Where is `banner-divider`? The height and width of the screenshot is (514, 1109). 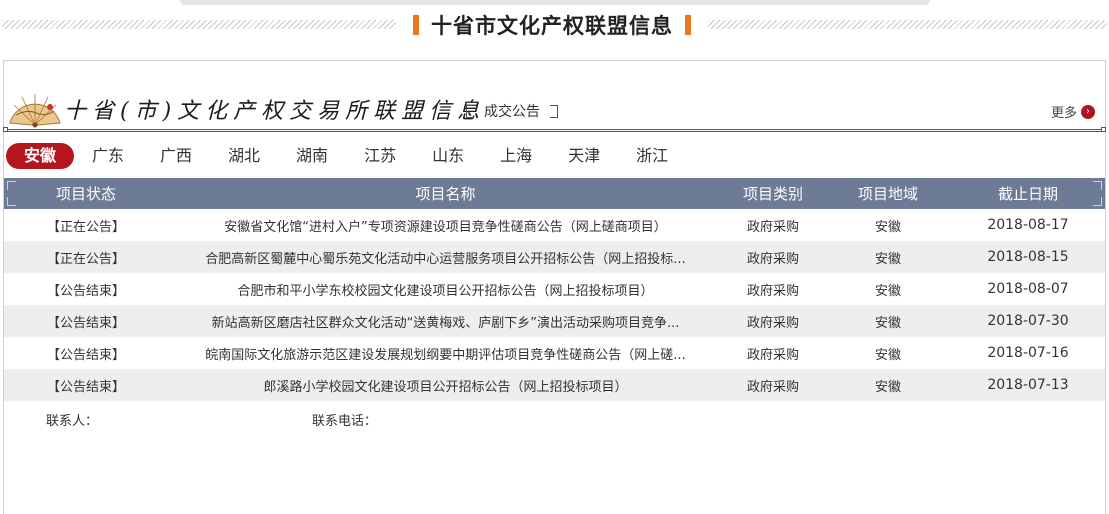
banner-divider is located at coordinates (554, 129).